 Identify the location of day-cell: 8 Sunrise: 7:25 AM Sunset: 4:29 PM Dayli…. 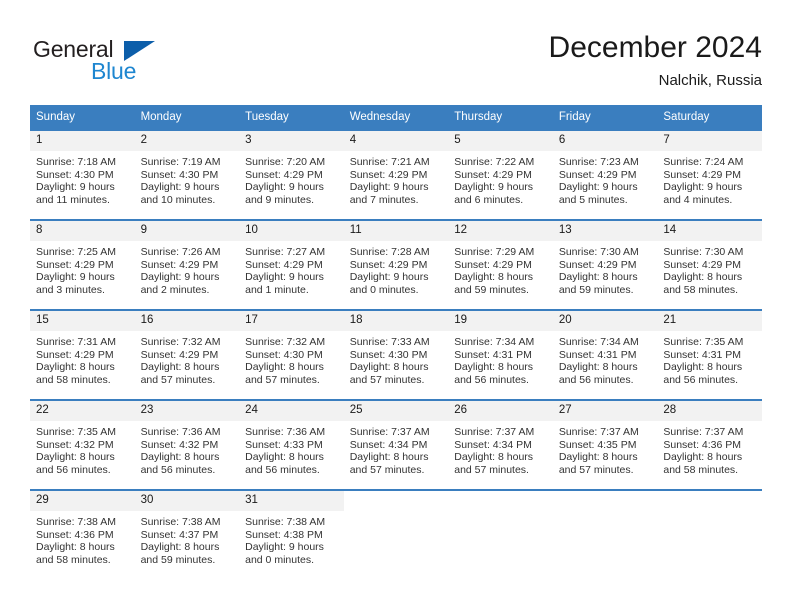
(82, 265).